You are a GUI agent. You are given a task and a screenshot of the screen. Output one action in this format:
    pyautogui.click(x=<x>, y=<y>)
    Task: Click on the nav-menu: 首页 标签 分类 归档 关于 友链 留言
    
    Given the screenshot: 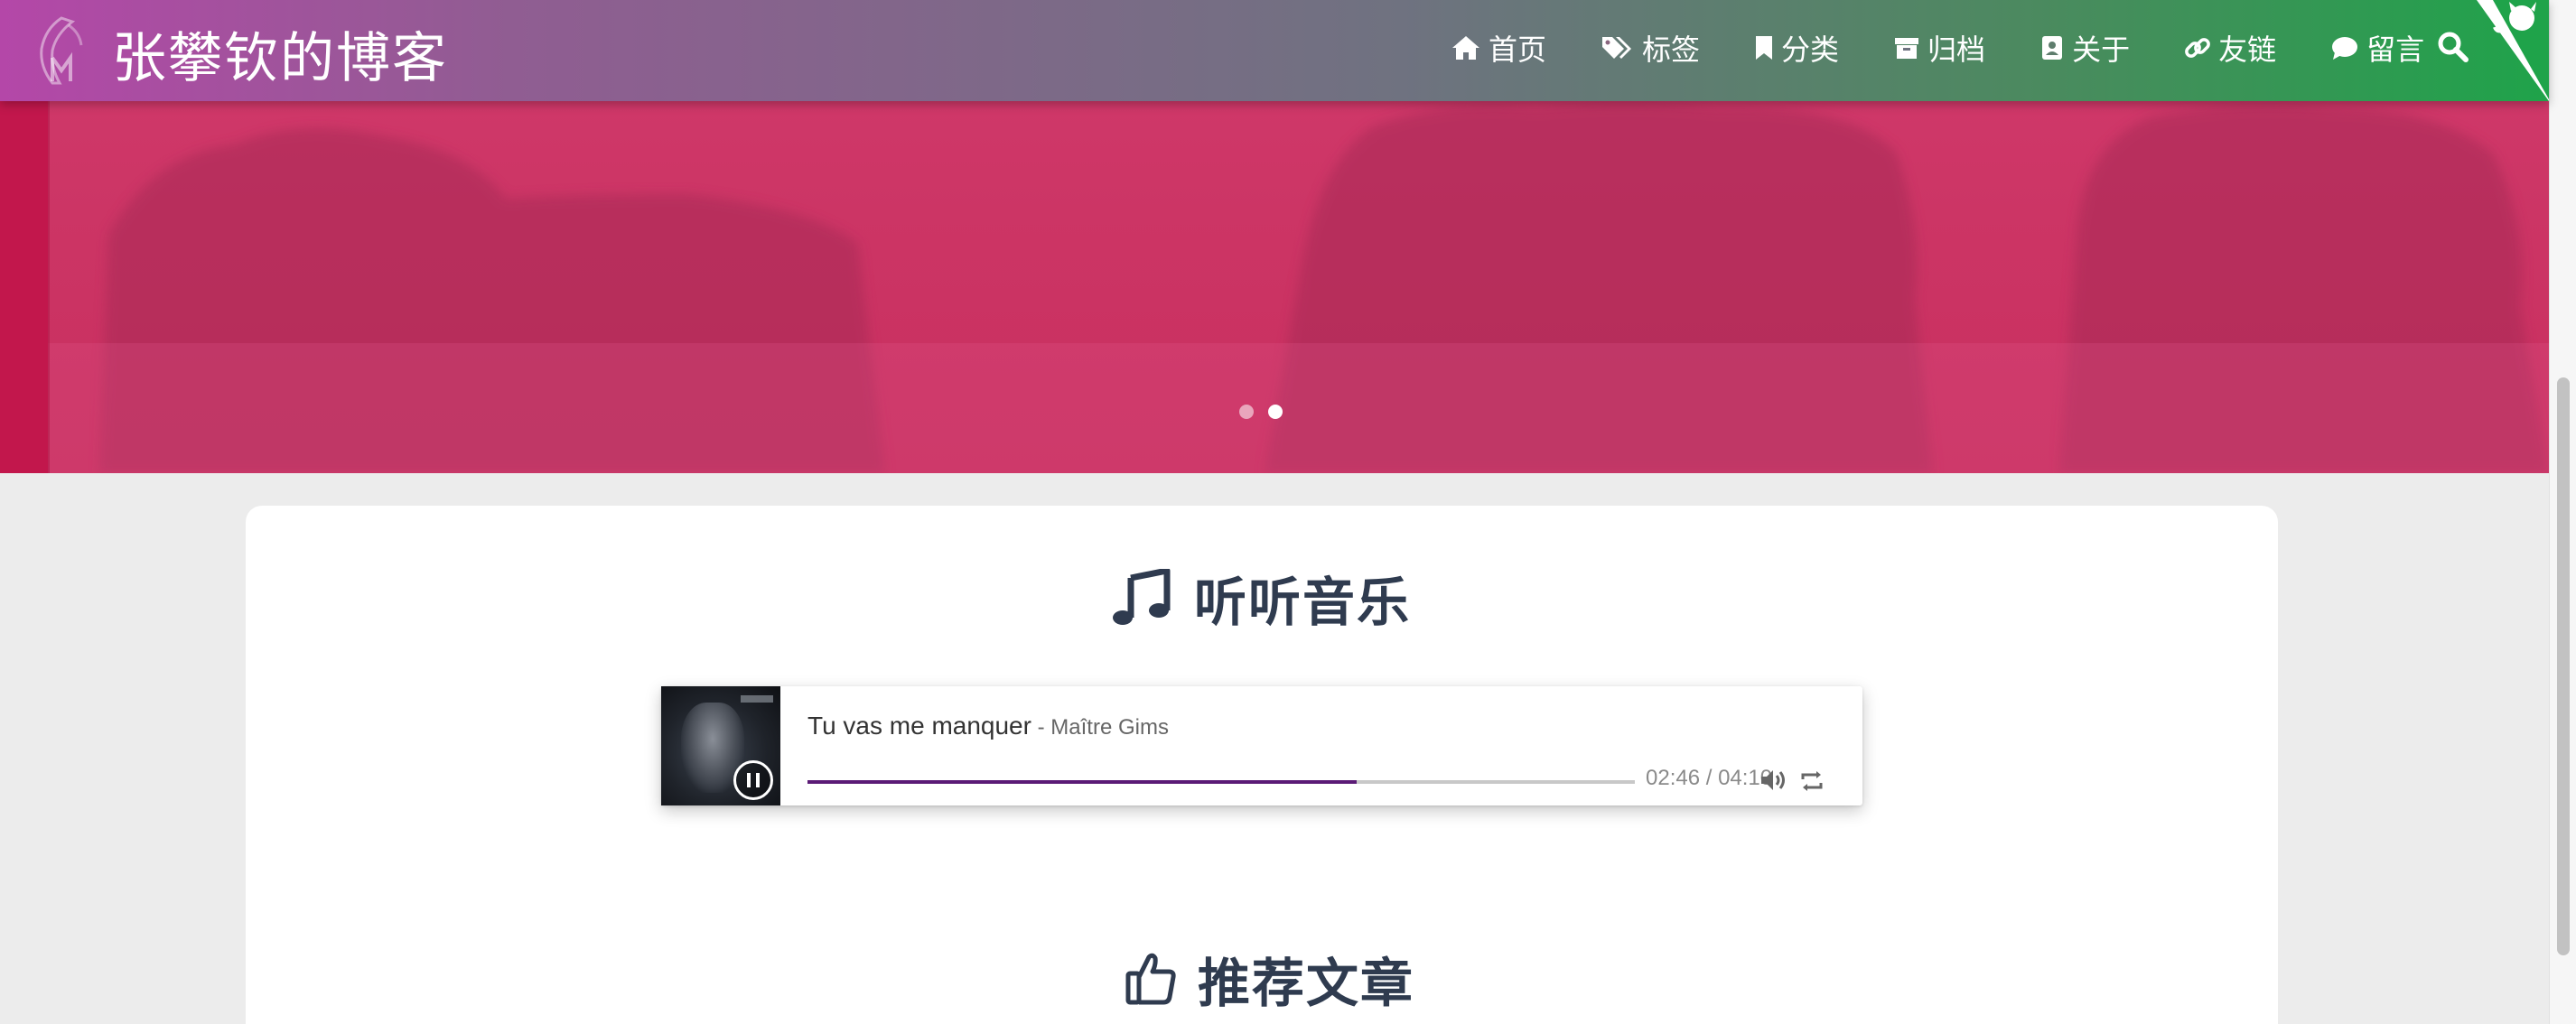 What is the action you would take?
    pyautogui.click(x=1965, y=48)
    